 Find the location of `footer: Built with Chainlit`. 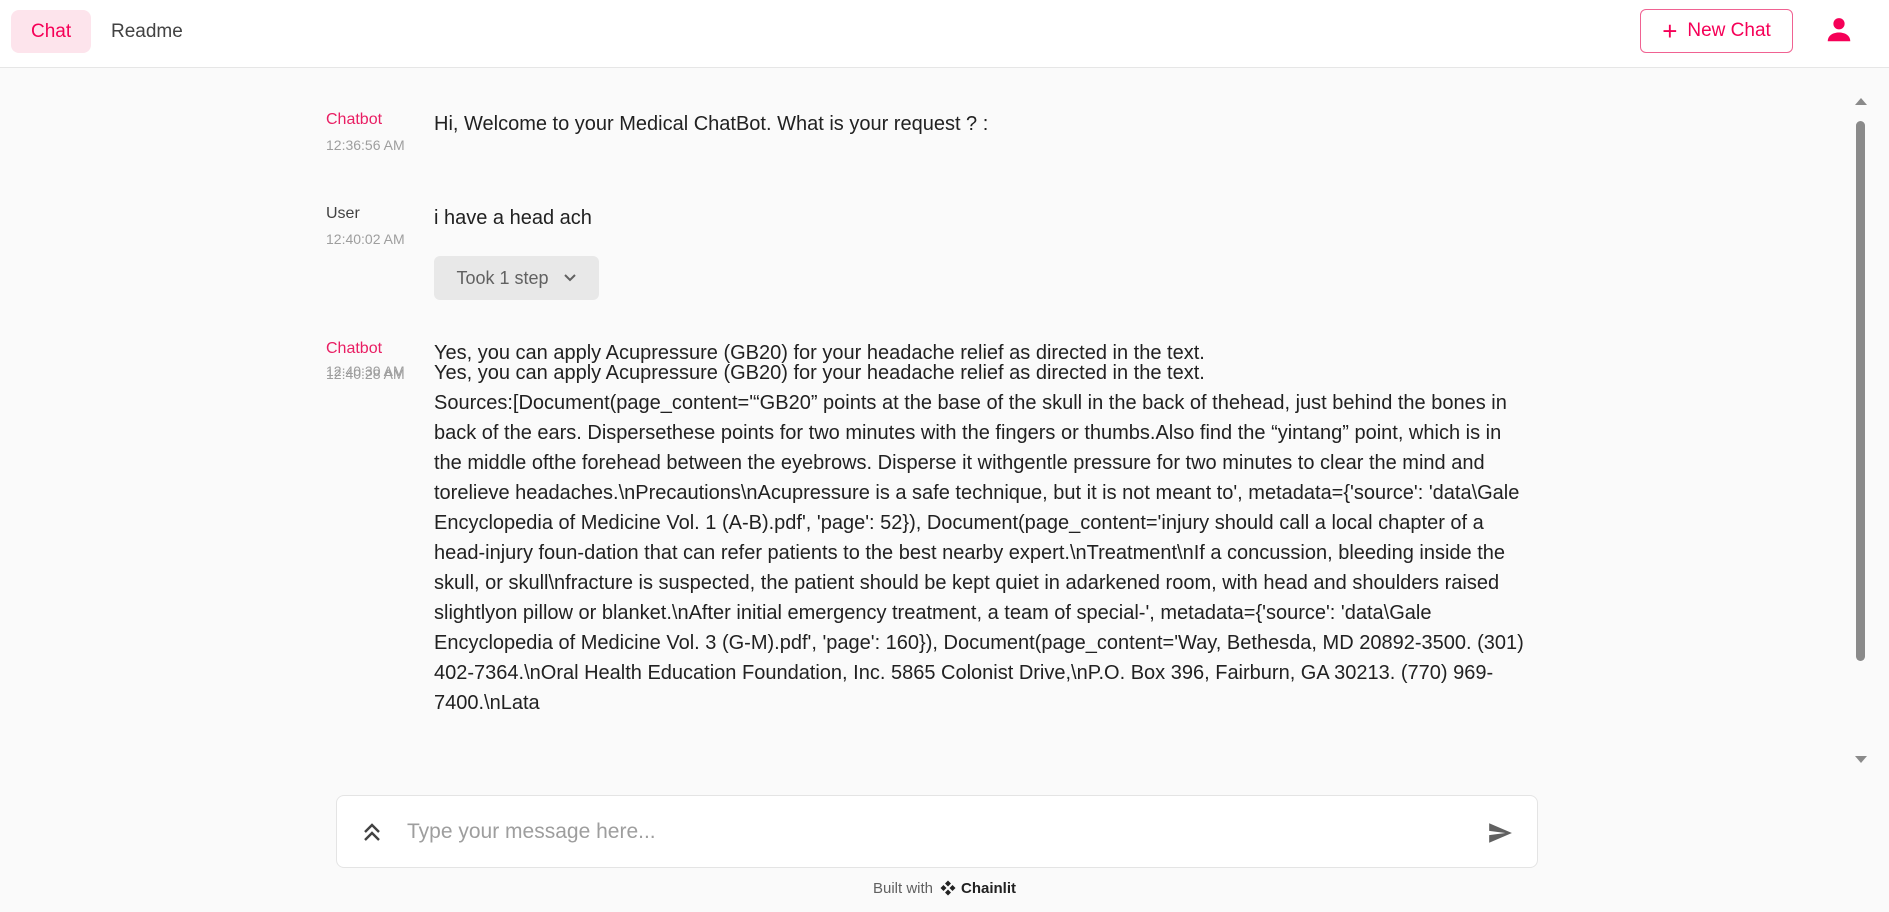

footer: Built with Chainlit is located at coordinates (944, 888).